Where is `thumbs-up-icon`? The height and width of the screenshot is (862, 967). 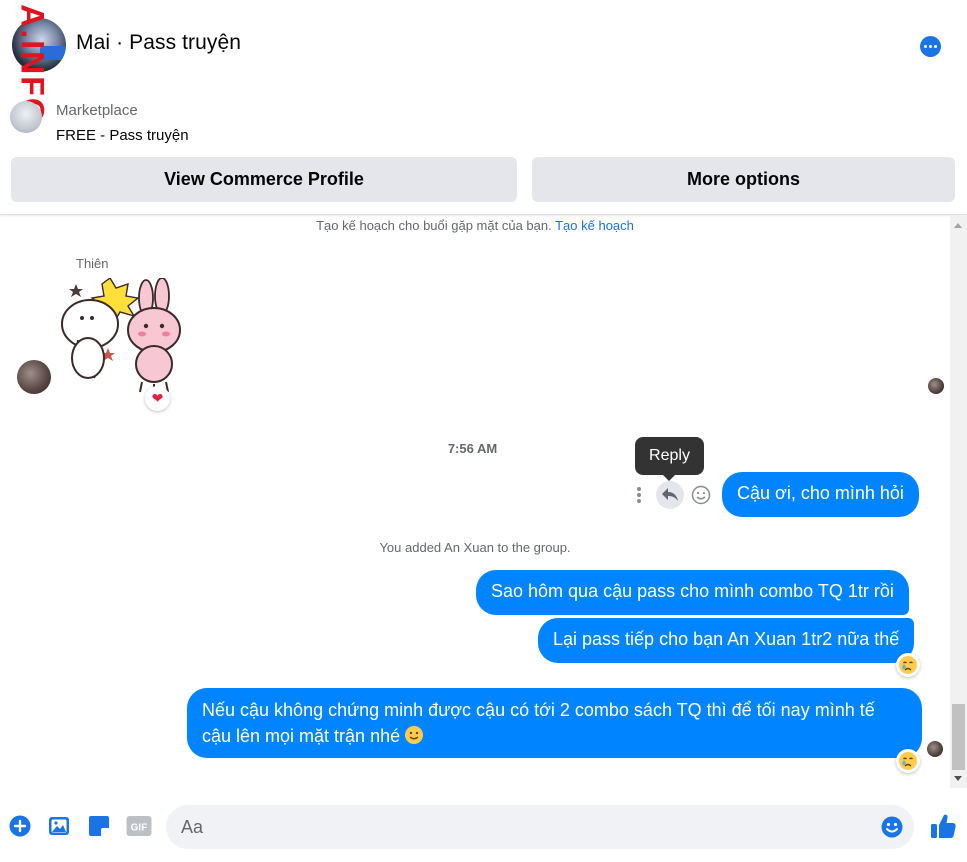 thumbs-up-icon is located at coordinates (943, 826).